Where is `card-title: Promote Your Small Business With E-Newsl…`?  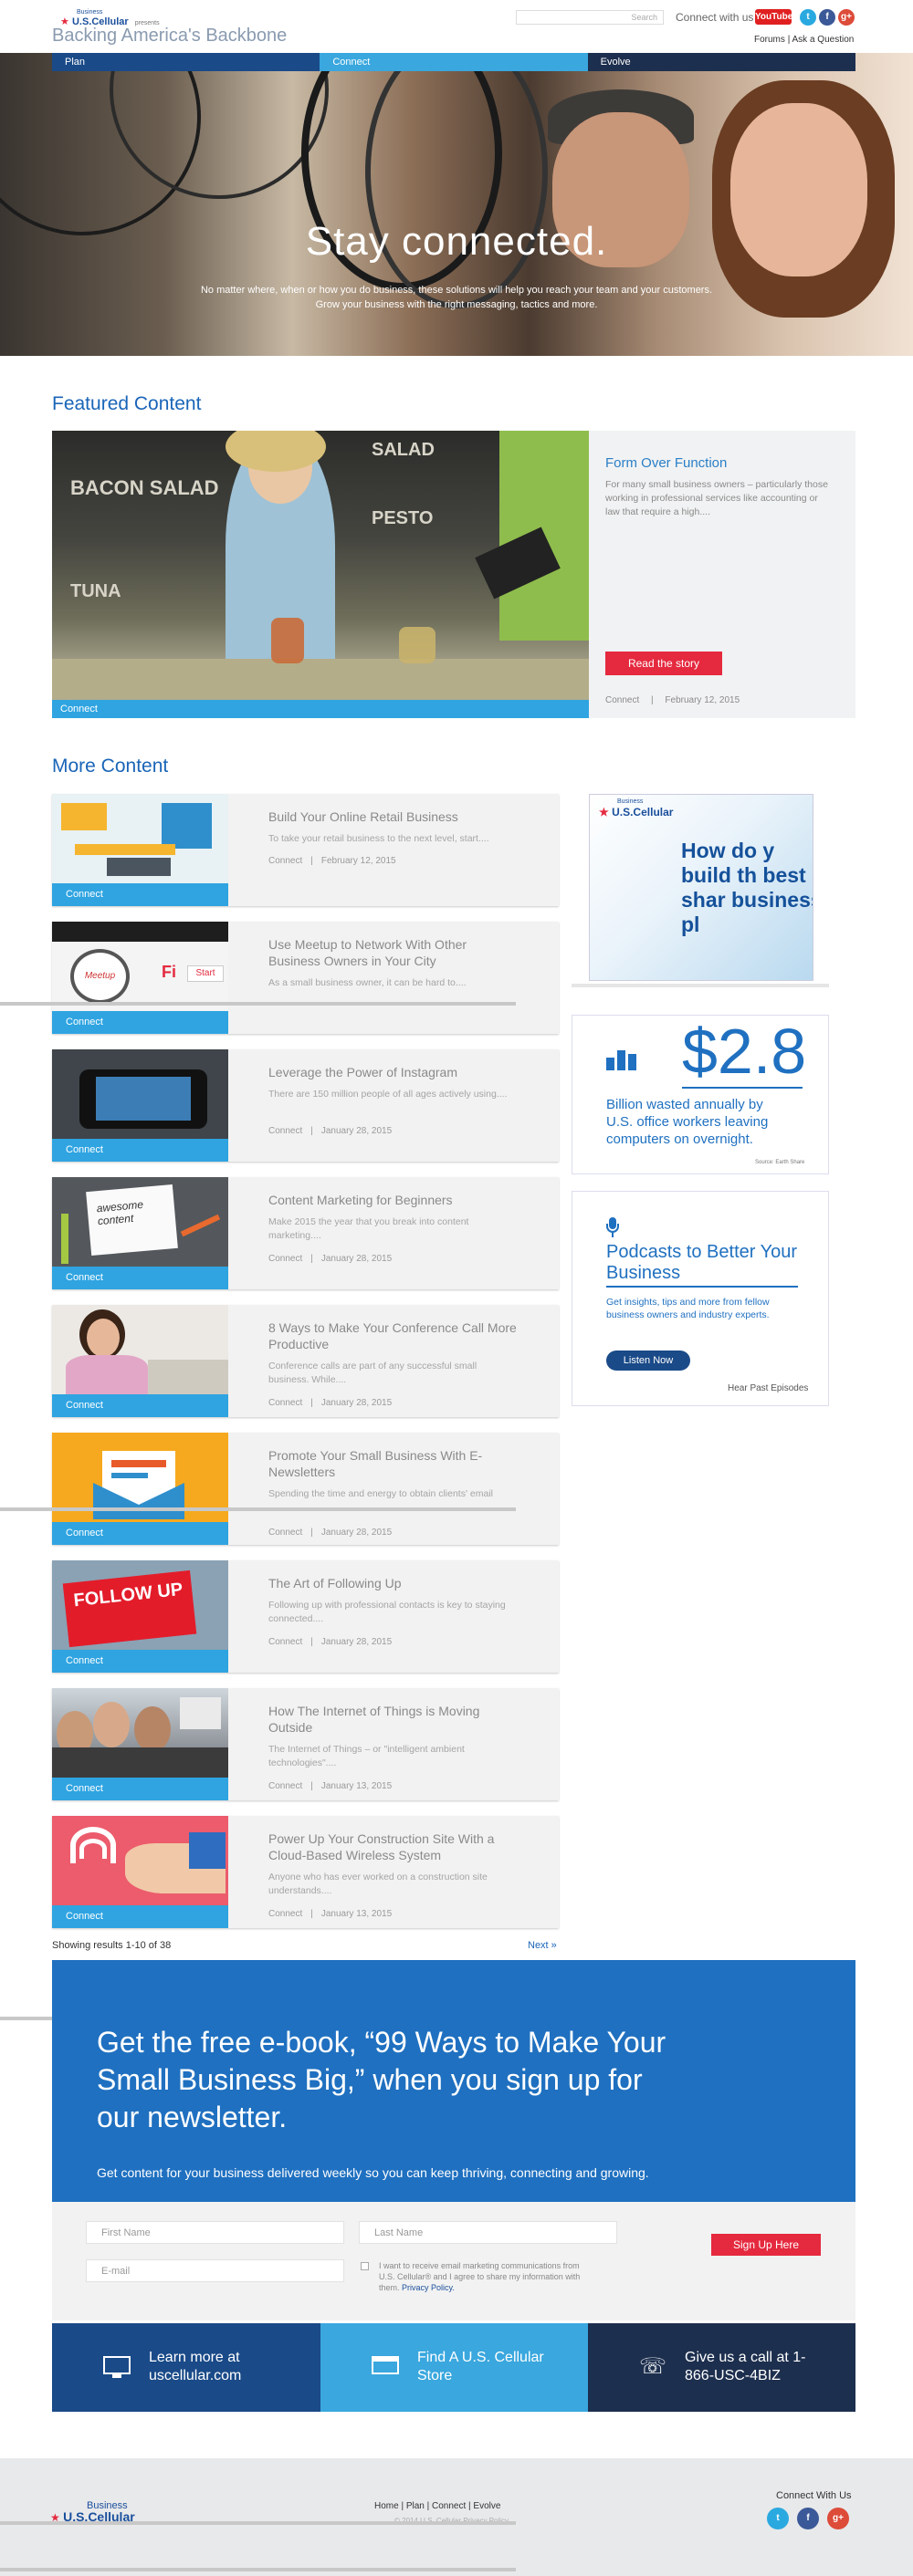 card-title: Promote Your Small Business With E-Newsl… is located at coordinates (393, 1463).